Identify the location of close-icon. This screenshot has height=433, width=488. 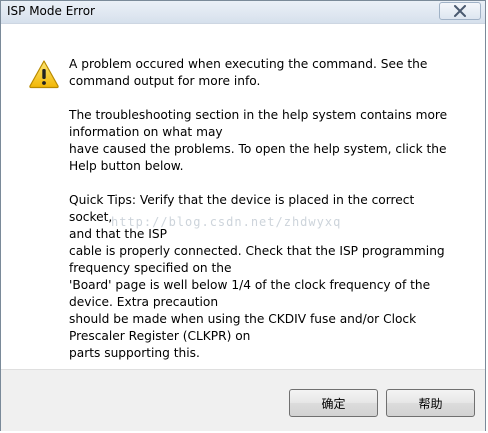
(460, 11).